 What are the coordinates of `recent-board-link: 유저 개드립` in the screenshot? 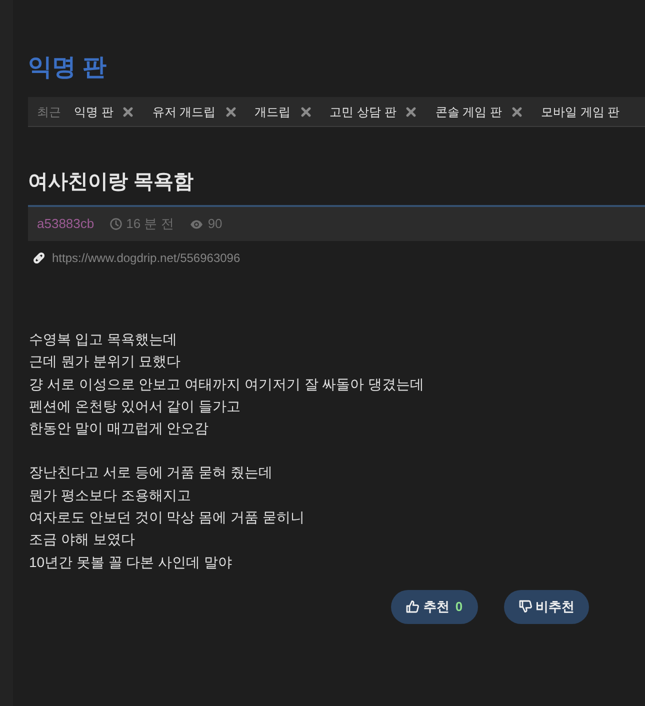 It's located at (184, 111).